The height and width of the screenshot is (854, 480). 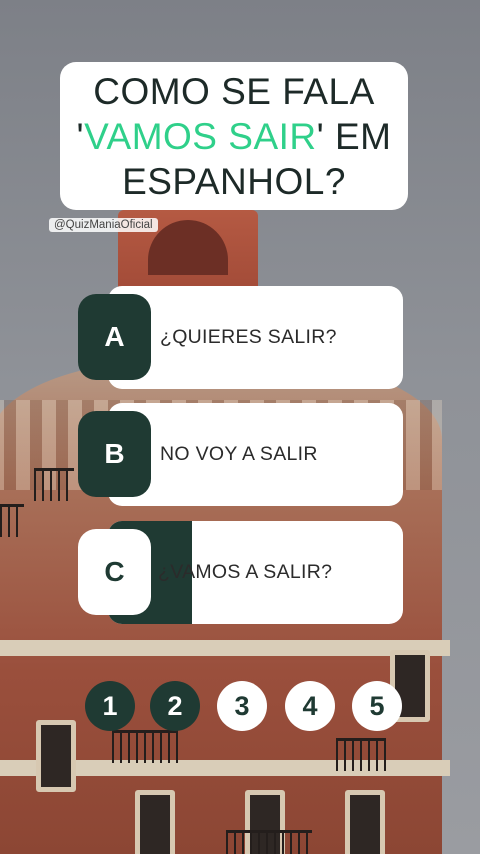 What do you see at coordinates (234, 181) in the screenshot?
I see `question-line-3: ESPANHOL?` at bounding box center [234, 181].